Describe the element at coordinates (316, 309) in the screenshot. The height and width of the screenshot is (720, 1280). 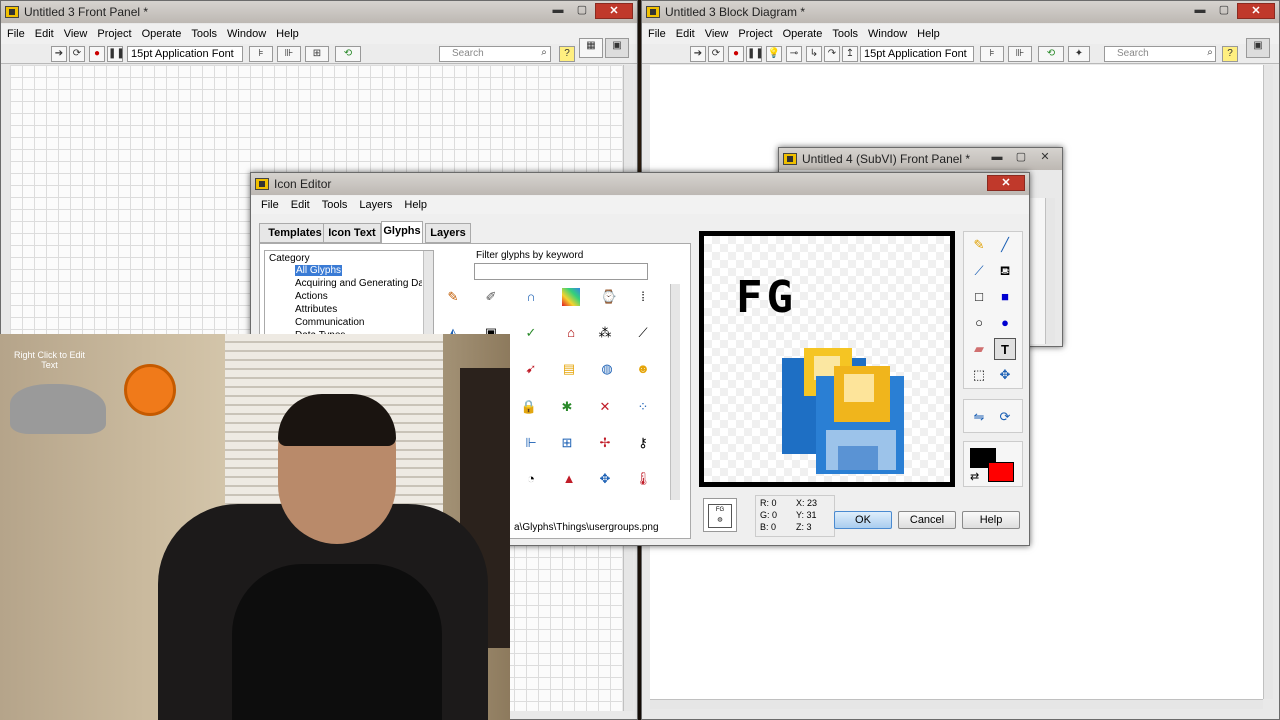
I see `category-item: Attributes` at that location.